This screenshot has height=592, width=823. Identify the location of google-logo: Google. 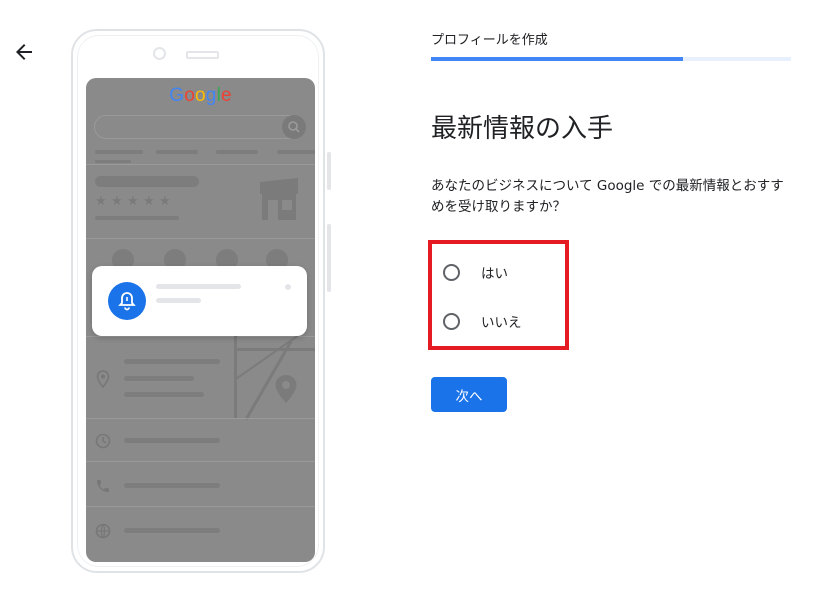
(200, 95).